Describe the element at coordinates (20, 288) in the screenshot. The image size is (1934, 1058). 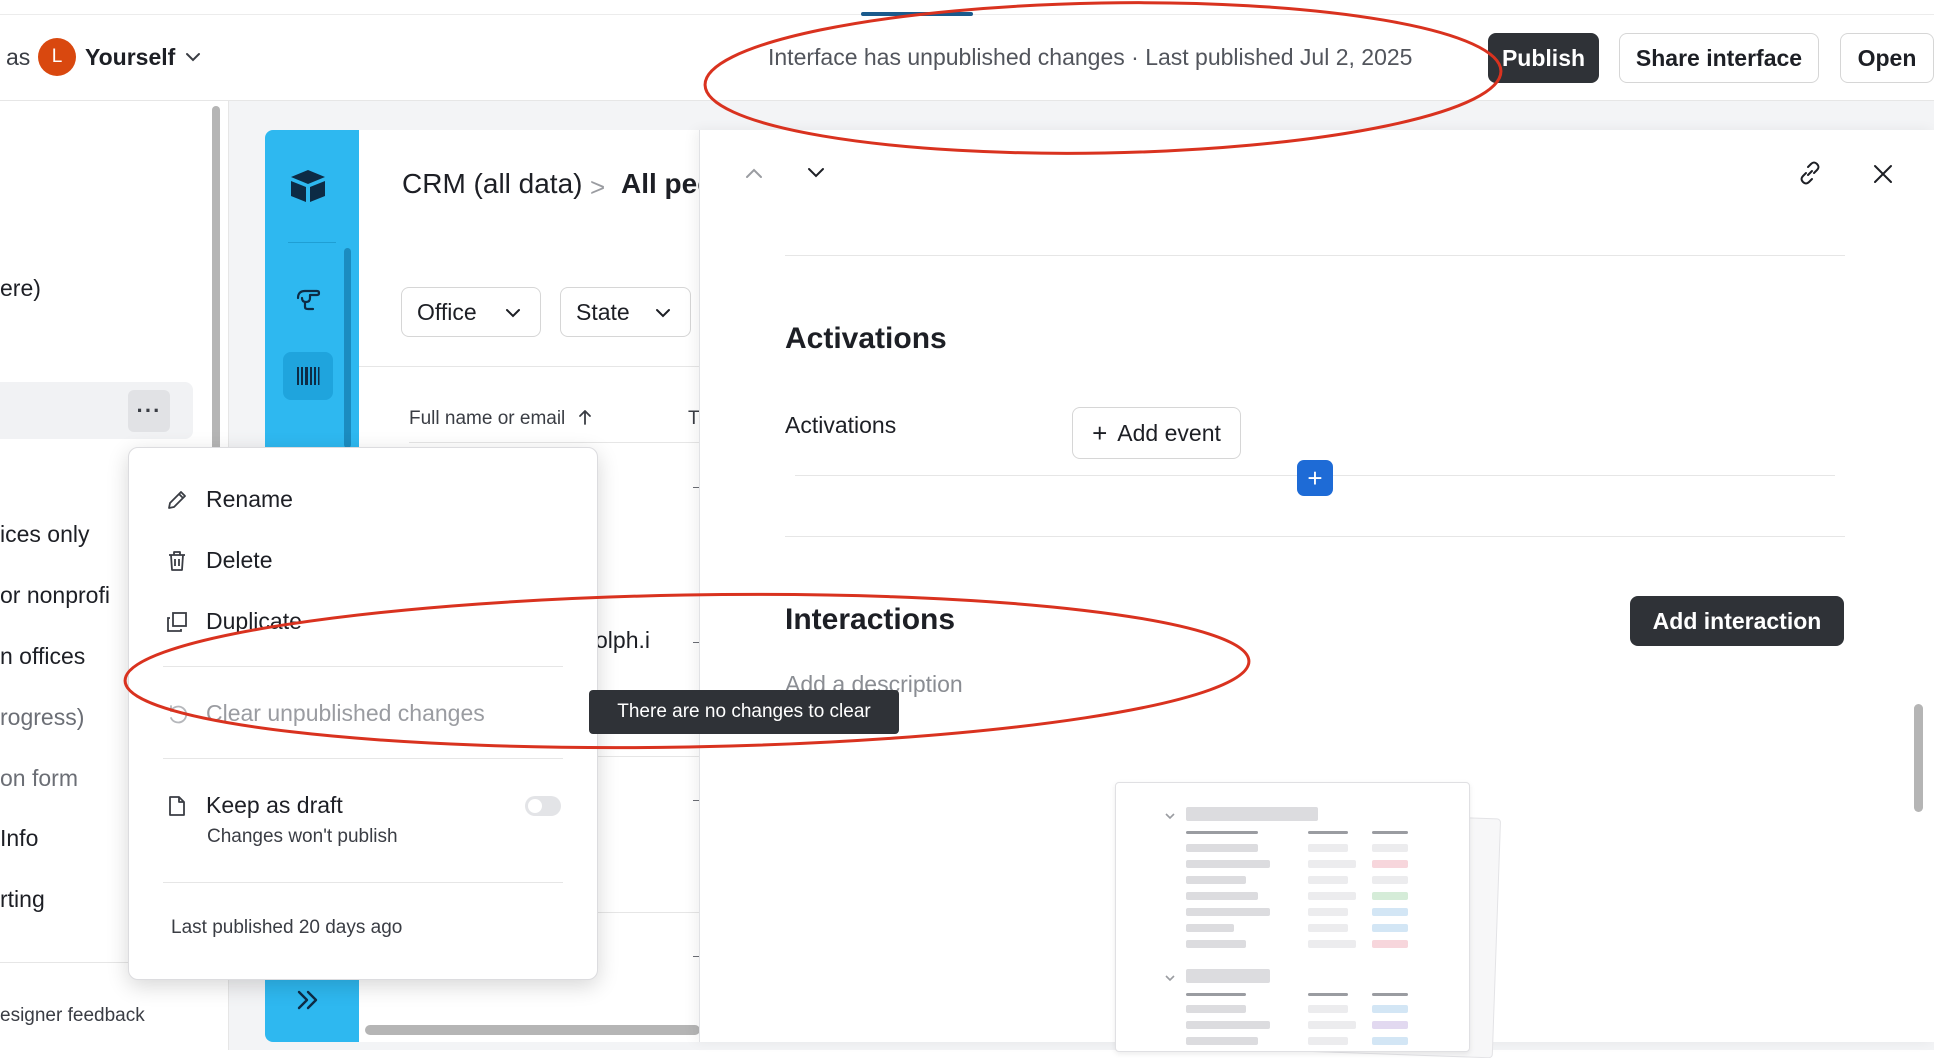
I see `sidebar-item: ere)` at that location.